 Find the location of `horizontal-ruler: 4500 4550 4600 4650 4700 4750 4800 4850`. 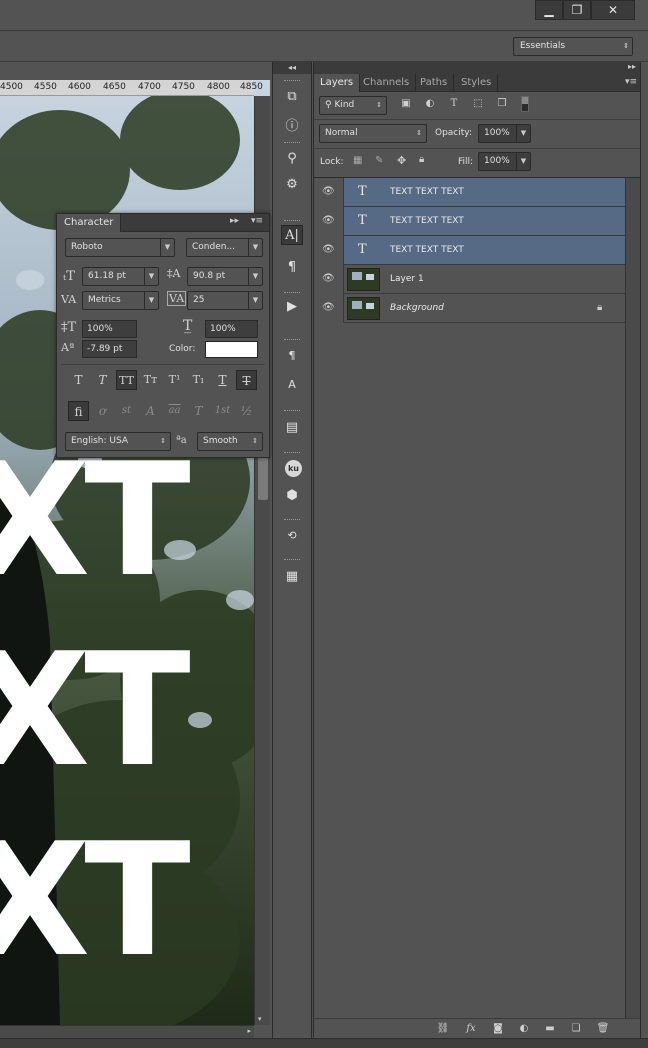

horizontal-ruler: 4500 4550 4600 4650 4700 4750 4800 4850 is located at coordinates (131, 88).